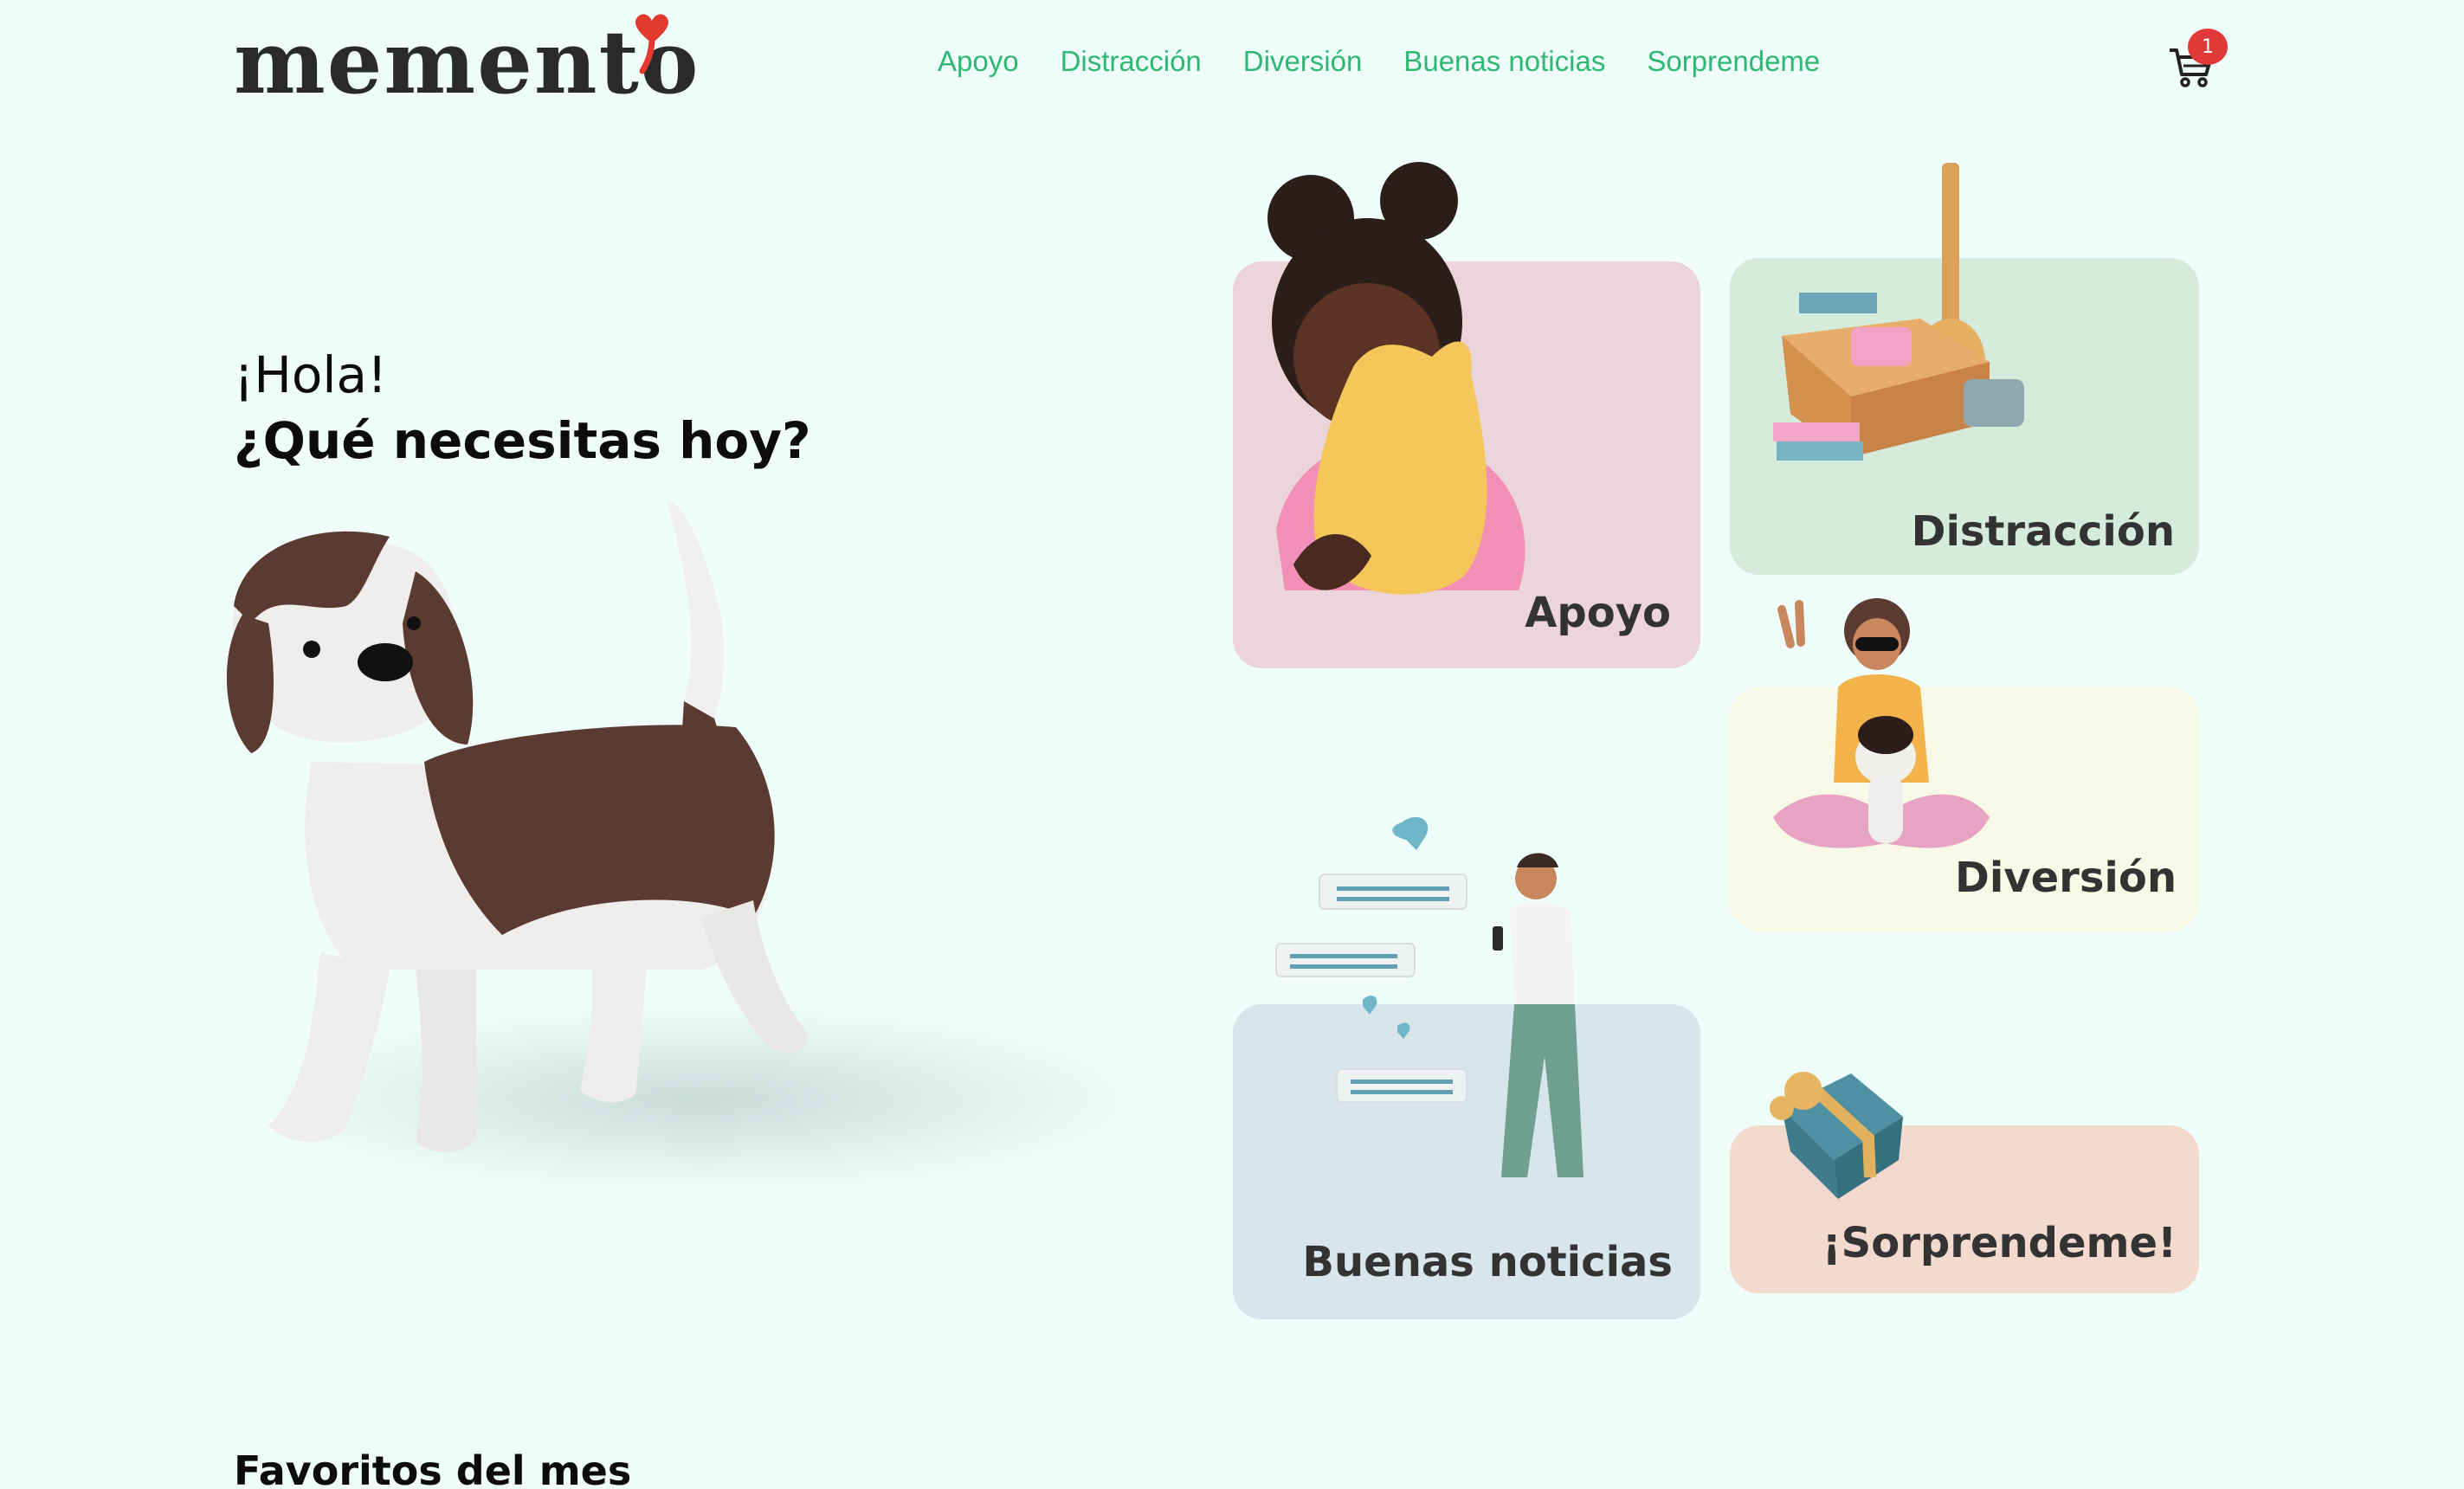 This screenshot has height=1489, width=2464. I want to click on card-apoyo: Apoyo, so click(1466, 415).